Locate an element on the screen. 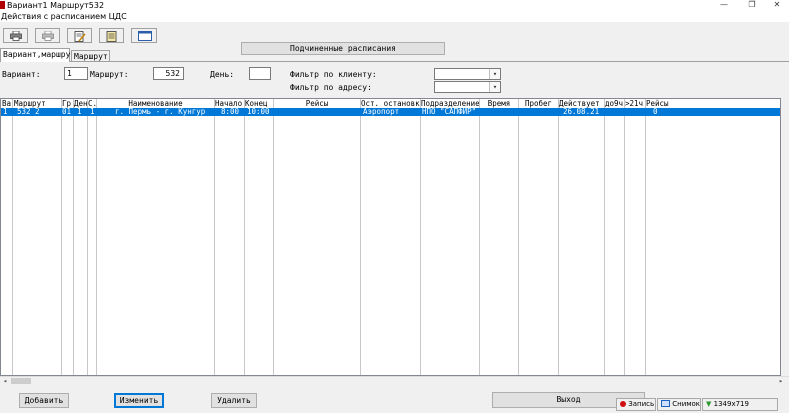  table-cell: 10:00 is located at coordinates (258, 112).